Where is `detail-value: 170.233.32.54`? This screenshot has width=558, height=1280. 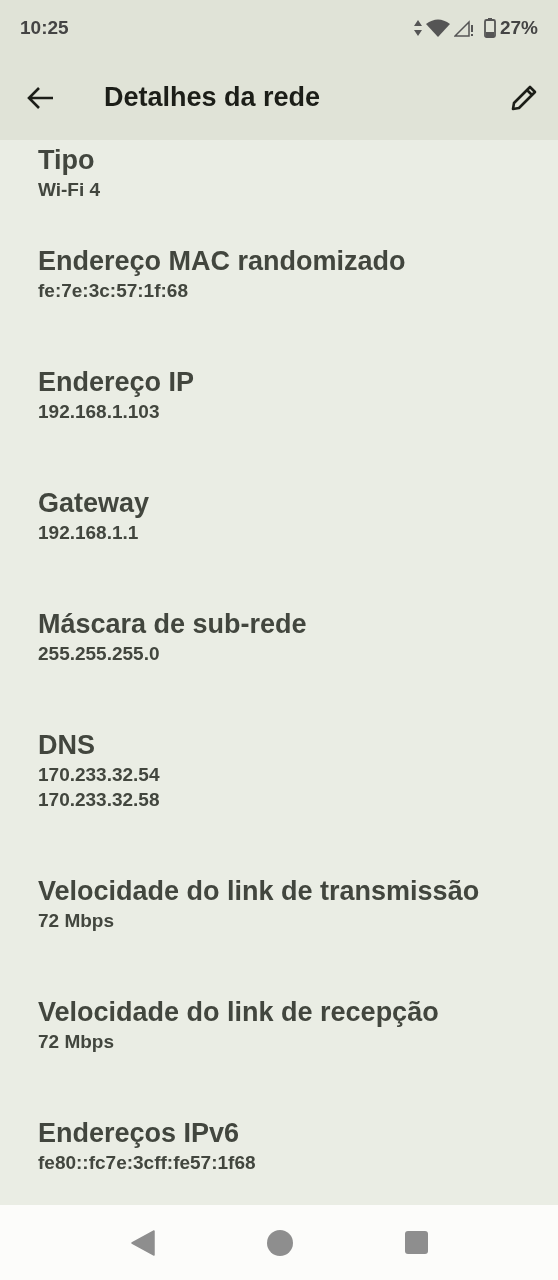
detail-value: 170.233.32.54 is located at coordinates (99, 775).